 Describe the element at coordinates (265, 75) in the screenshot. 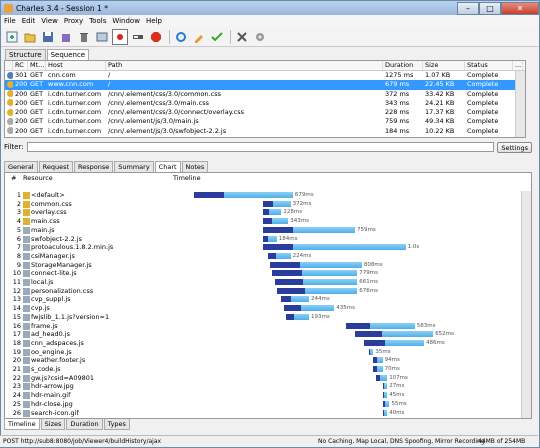

I see `table-row: 301 GET cnn.com / 1275 ms 1.07 KB Complete` at that location.